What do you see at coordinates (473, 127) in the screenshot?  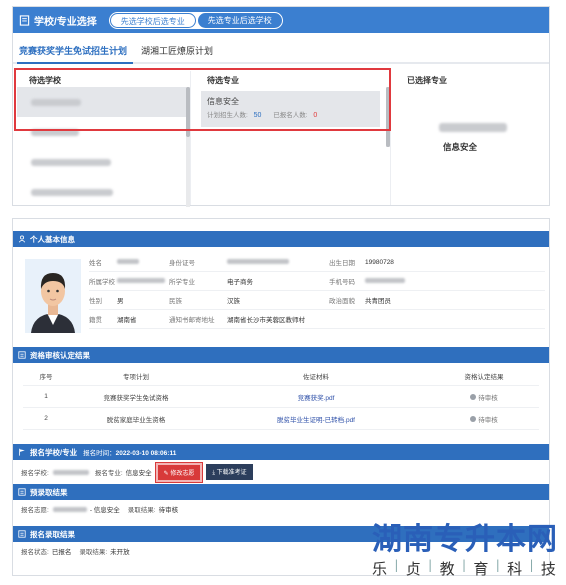 I see `chosen-school-name` at bounding box center [473, 127].